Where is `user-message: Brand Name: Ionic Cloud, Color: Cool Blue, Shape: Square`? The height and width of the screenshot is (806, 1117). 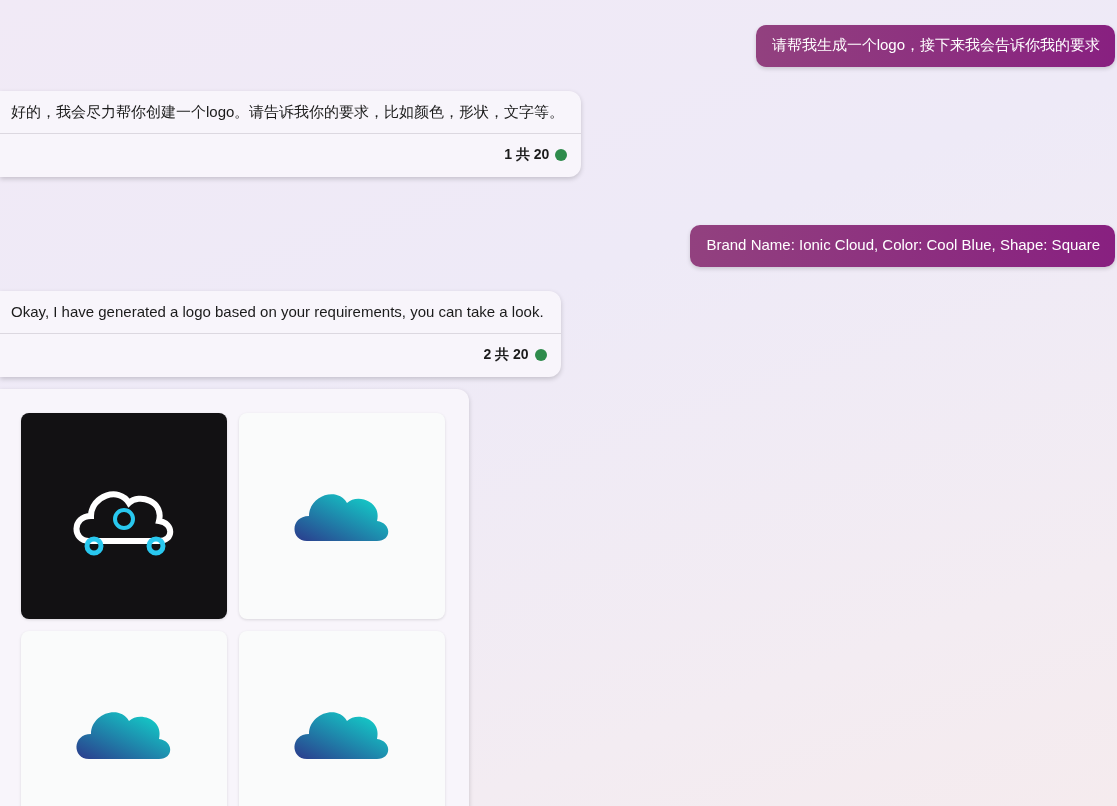
user-message: Brand Name: Ionic Cloud, Color: Cool Blue, Shape: Square is located at coordinates (902, 246).